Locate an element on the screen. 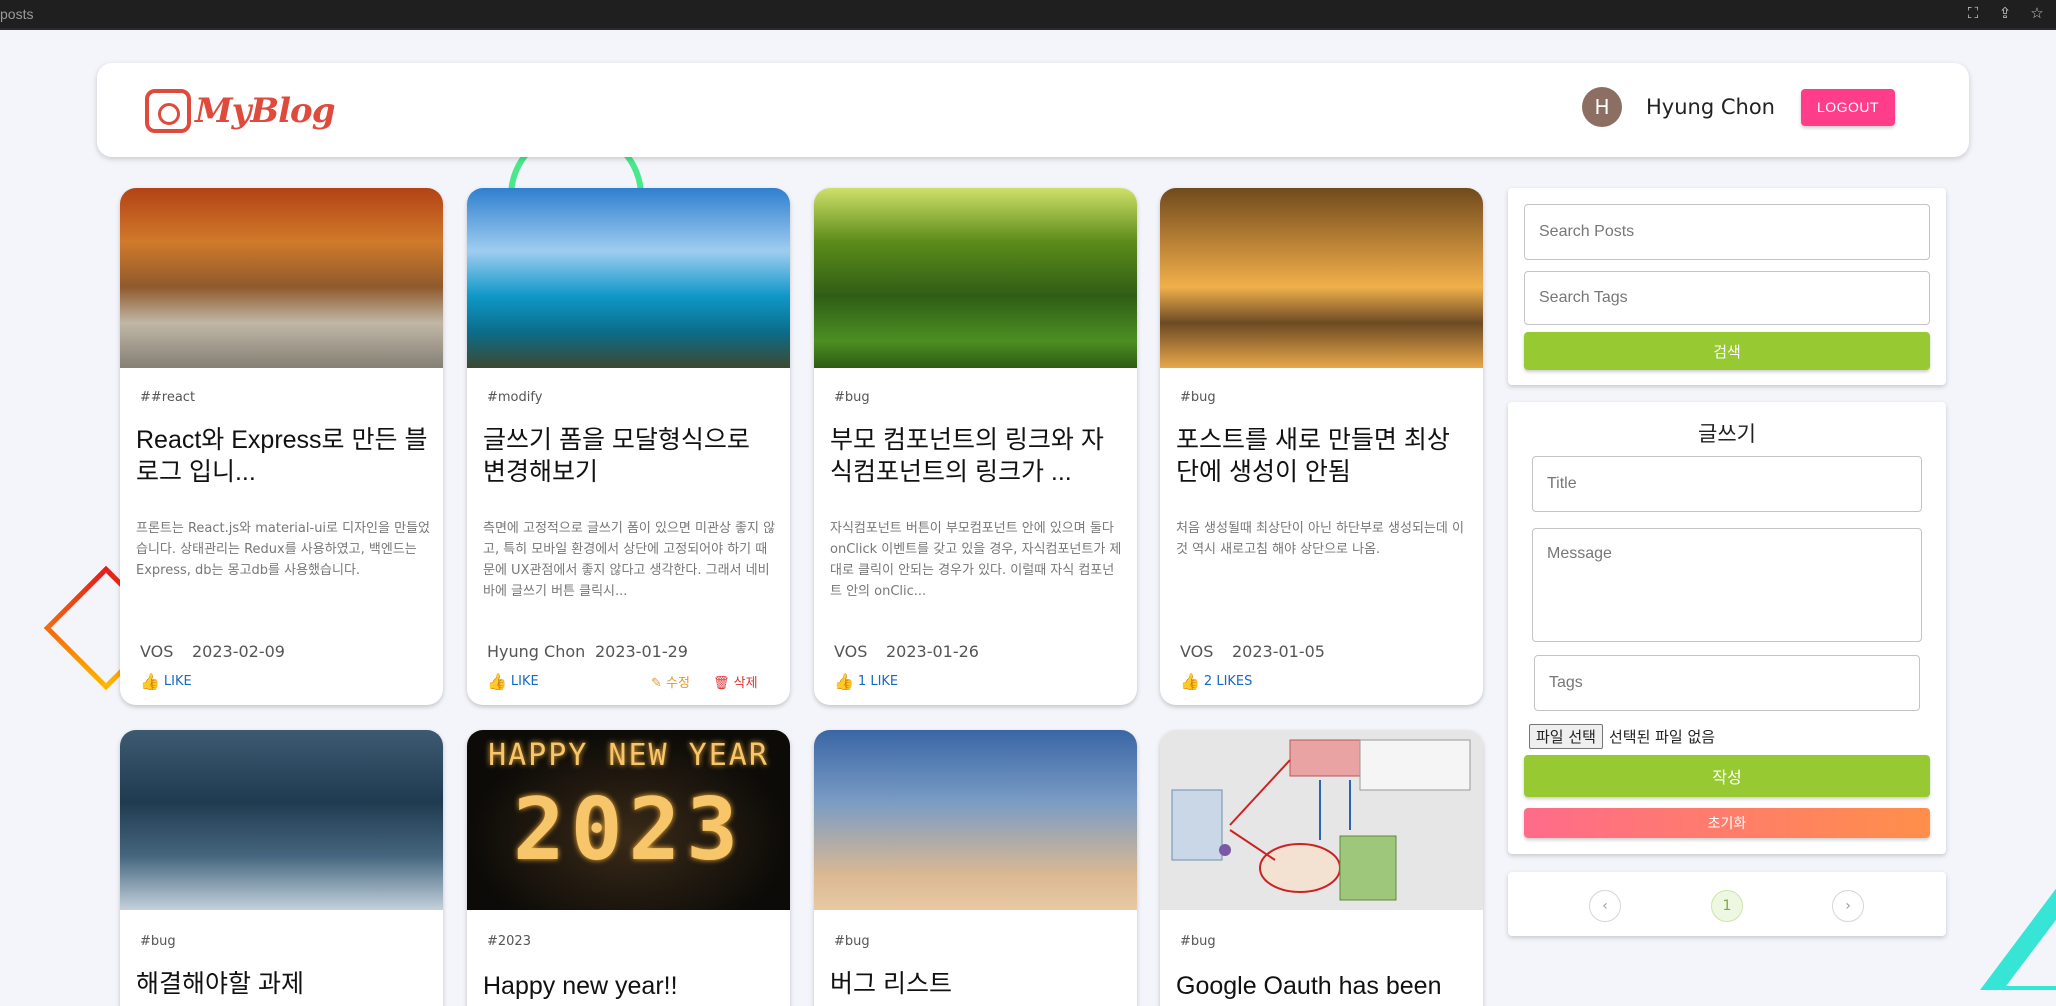 The width and height of the screenshot is (2056, 1006). tags-input is located at coordinates (1727, 683).